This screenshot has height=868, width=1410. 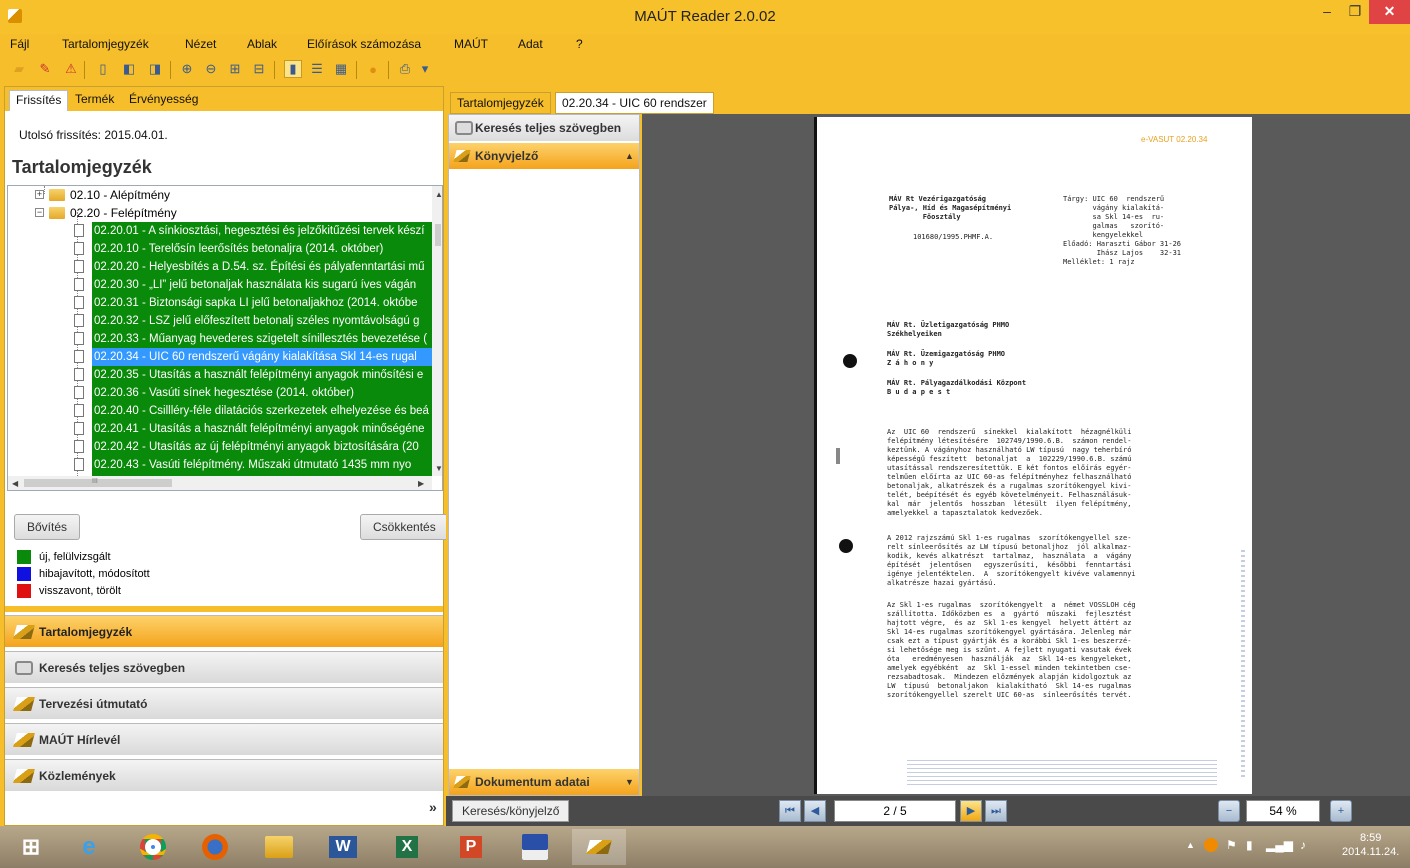 I want to click on tab-update: Frissítés, so click(x=39, y=100).